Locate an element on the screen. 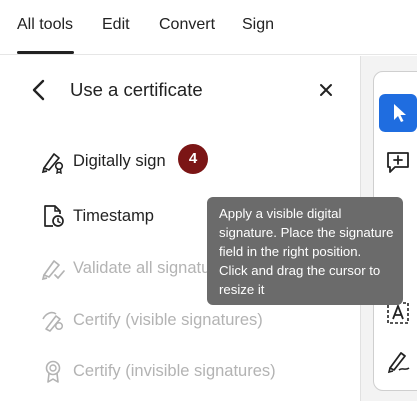 This screenshot has width=417, height=401. timestamp-label: Timestamp is located at coordinates (113, 216).